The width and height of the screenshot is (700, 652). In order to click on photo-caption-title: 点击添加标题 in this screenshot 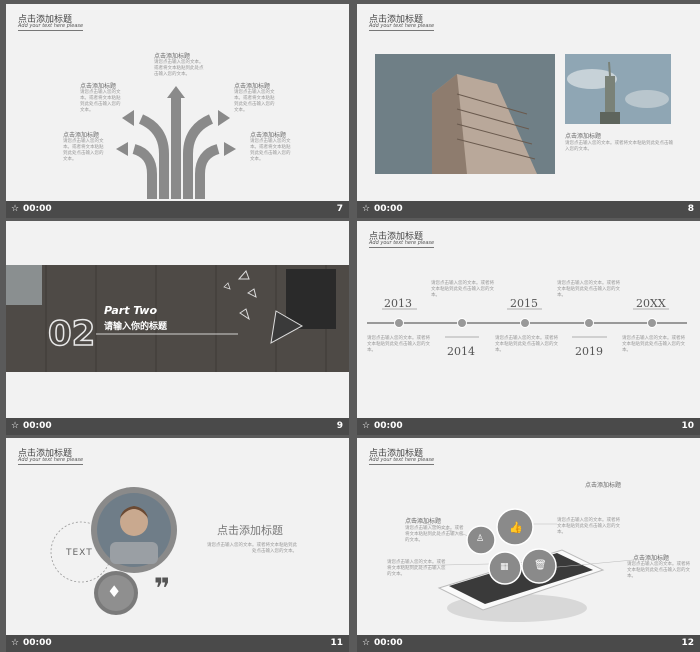, I will do `click(583, 136)`.